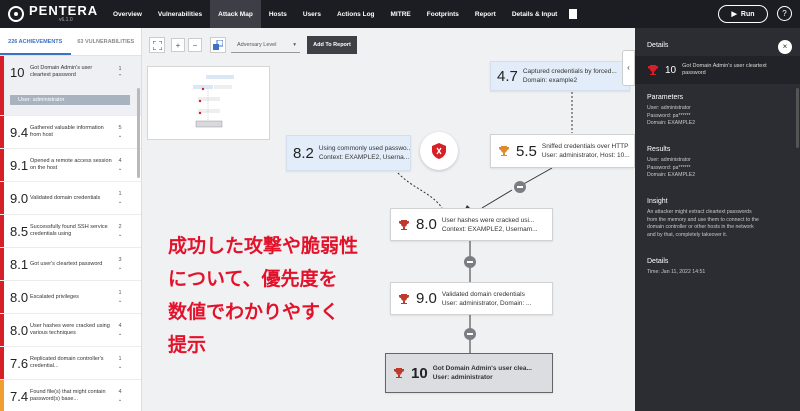 Image resolution: width=800 pixels, height=411 pixels. What do you see at coordinates (16, 14) in the screenshot?
I see `logo-icon` at bounding box center [16, 14].